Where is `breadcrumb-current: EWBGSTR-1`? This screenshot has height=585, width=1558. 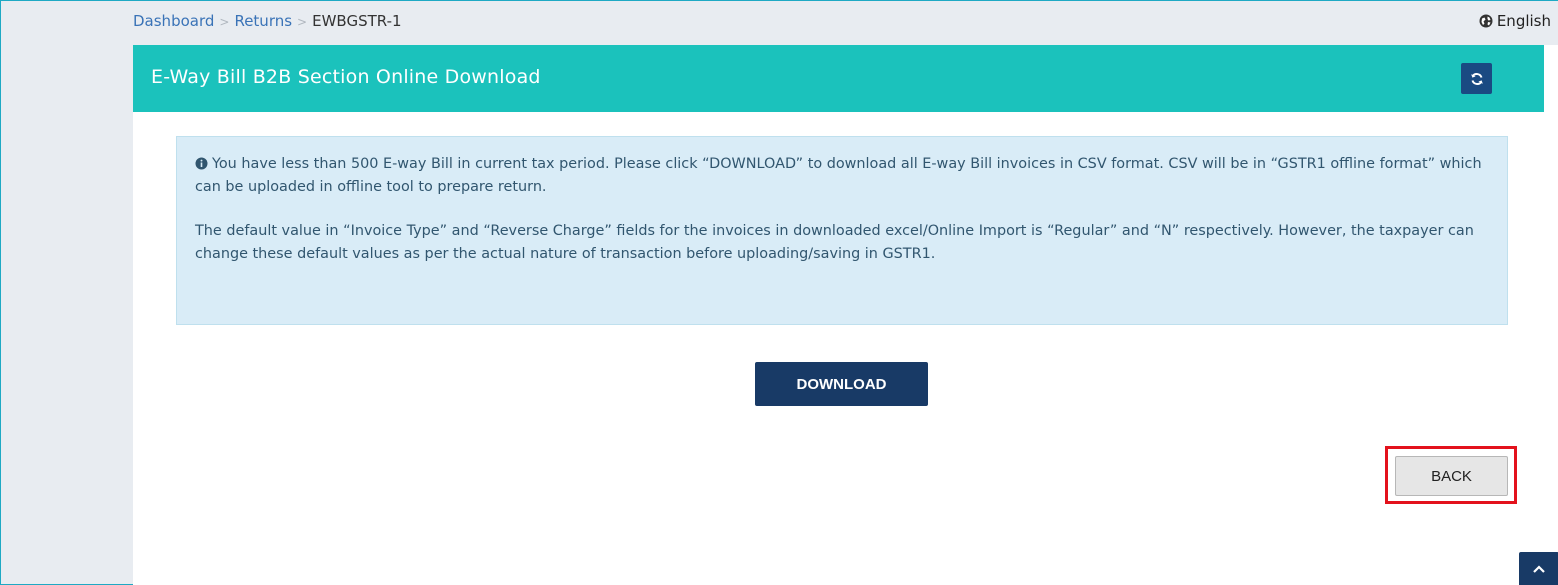
breadcrumb-current: EWBGSTR-1 is located at coordinates (357, 21).